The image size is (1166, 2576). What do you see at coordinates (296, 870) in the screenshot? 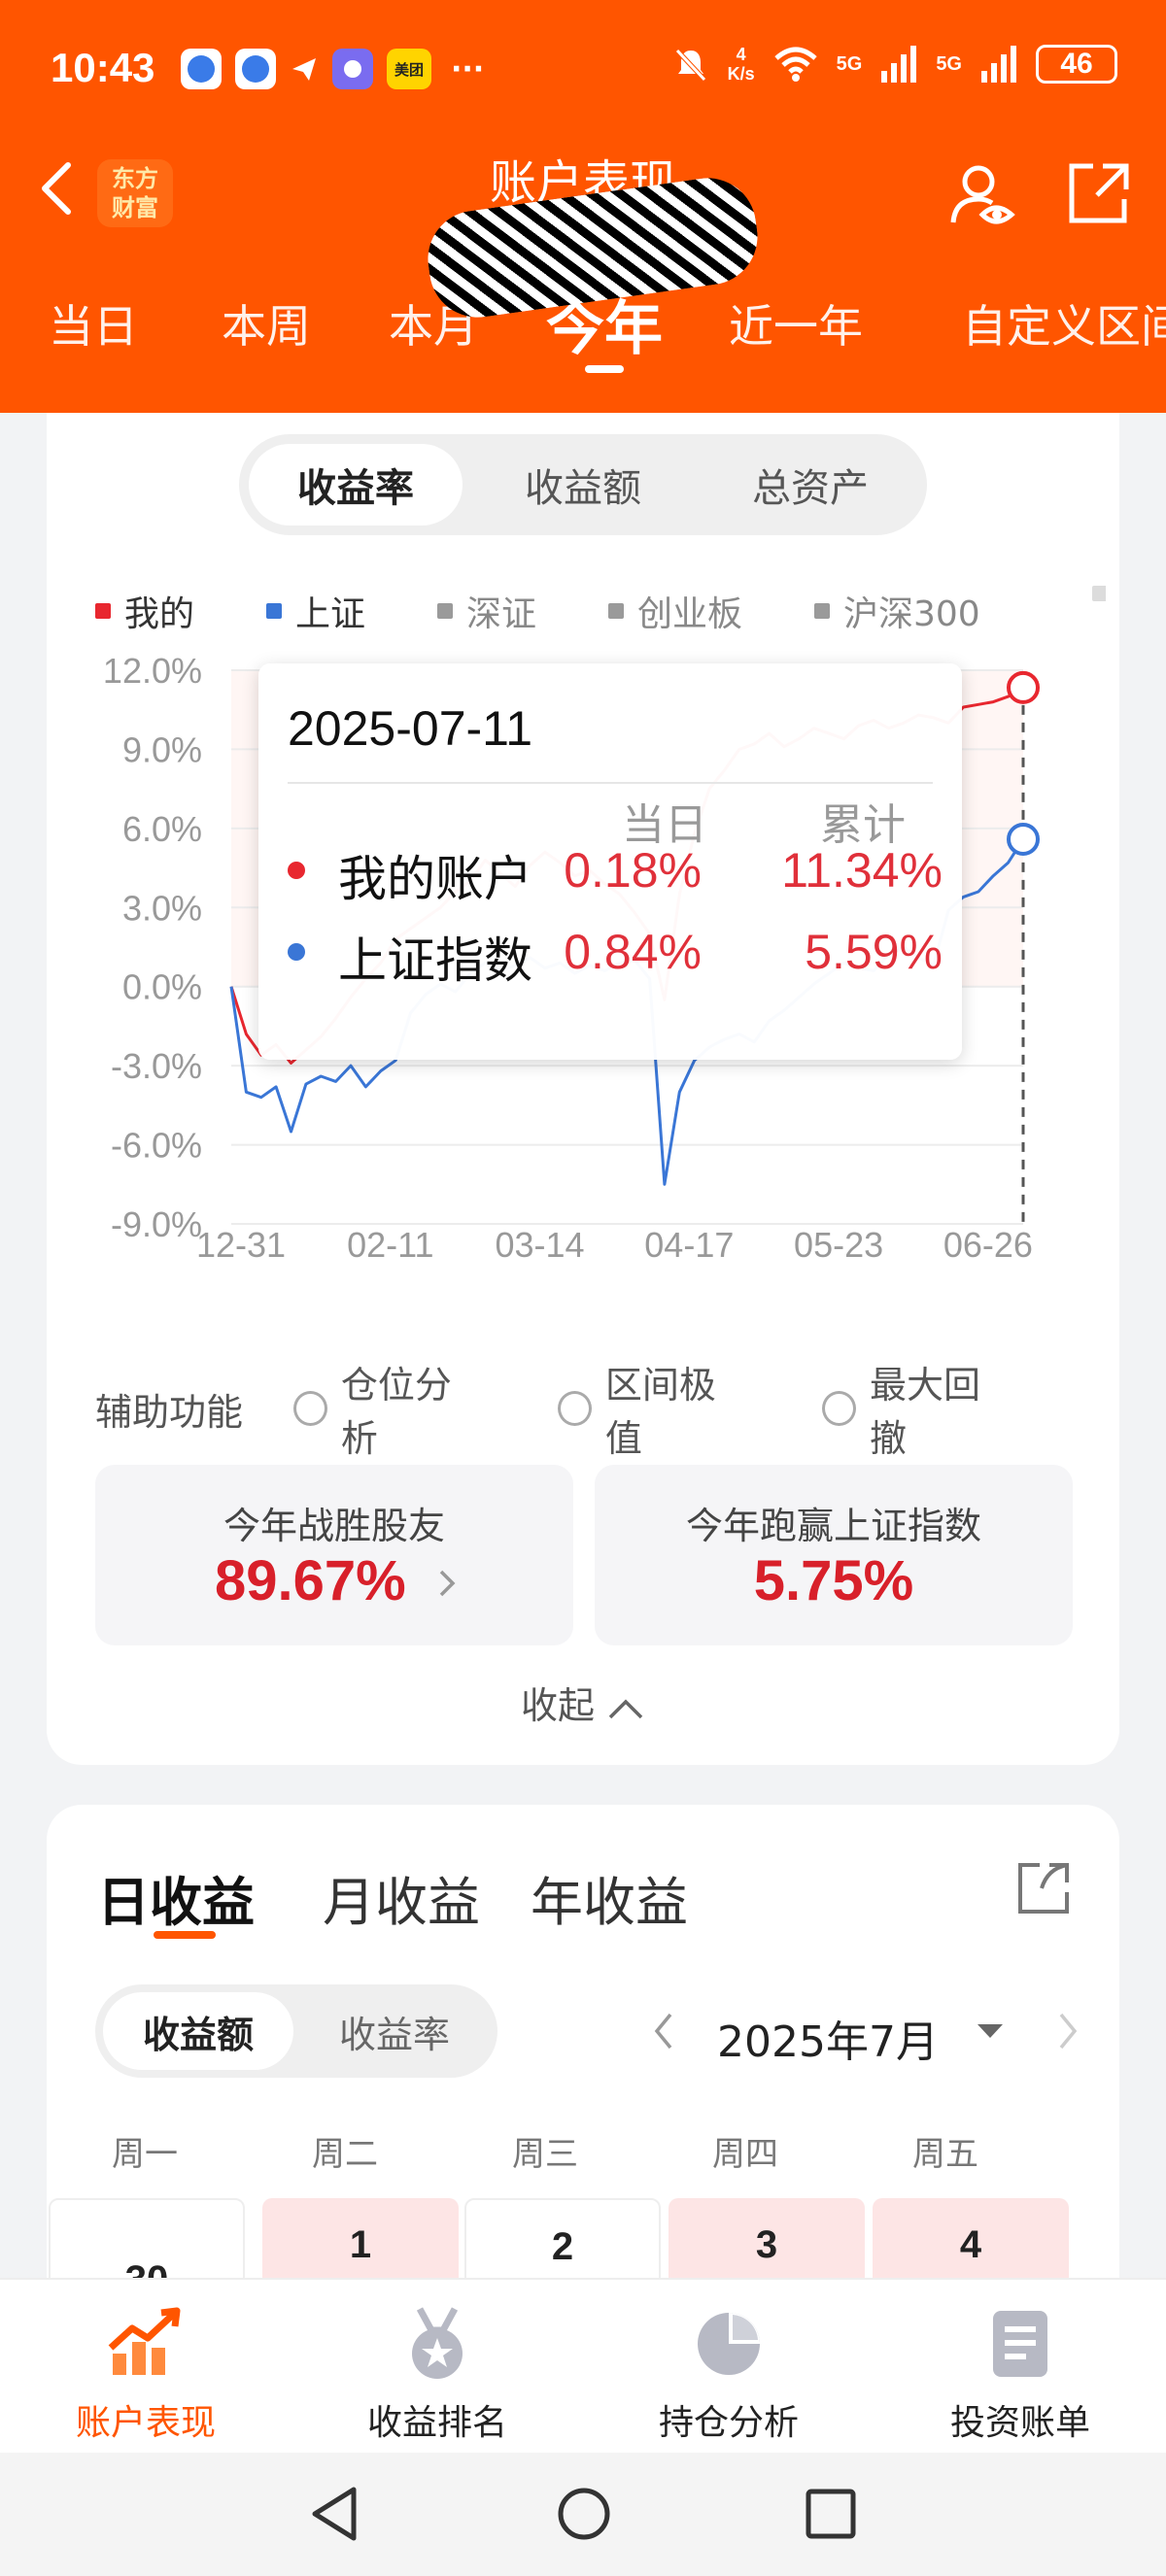
I see `tooltip-dot-red` at bounding box center [296, 870].